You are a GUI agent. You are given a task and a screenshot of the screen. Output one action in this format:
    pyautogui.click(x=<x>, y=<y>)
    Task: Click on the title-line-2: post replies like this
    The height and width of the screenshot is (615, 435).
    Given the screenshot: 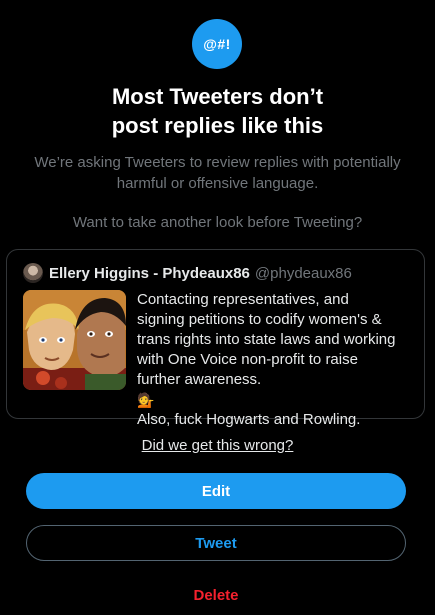 What is the action you would take?
    pyautogui.click(x=217, y=125)
    